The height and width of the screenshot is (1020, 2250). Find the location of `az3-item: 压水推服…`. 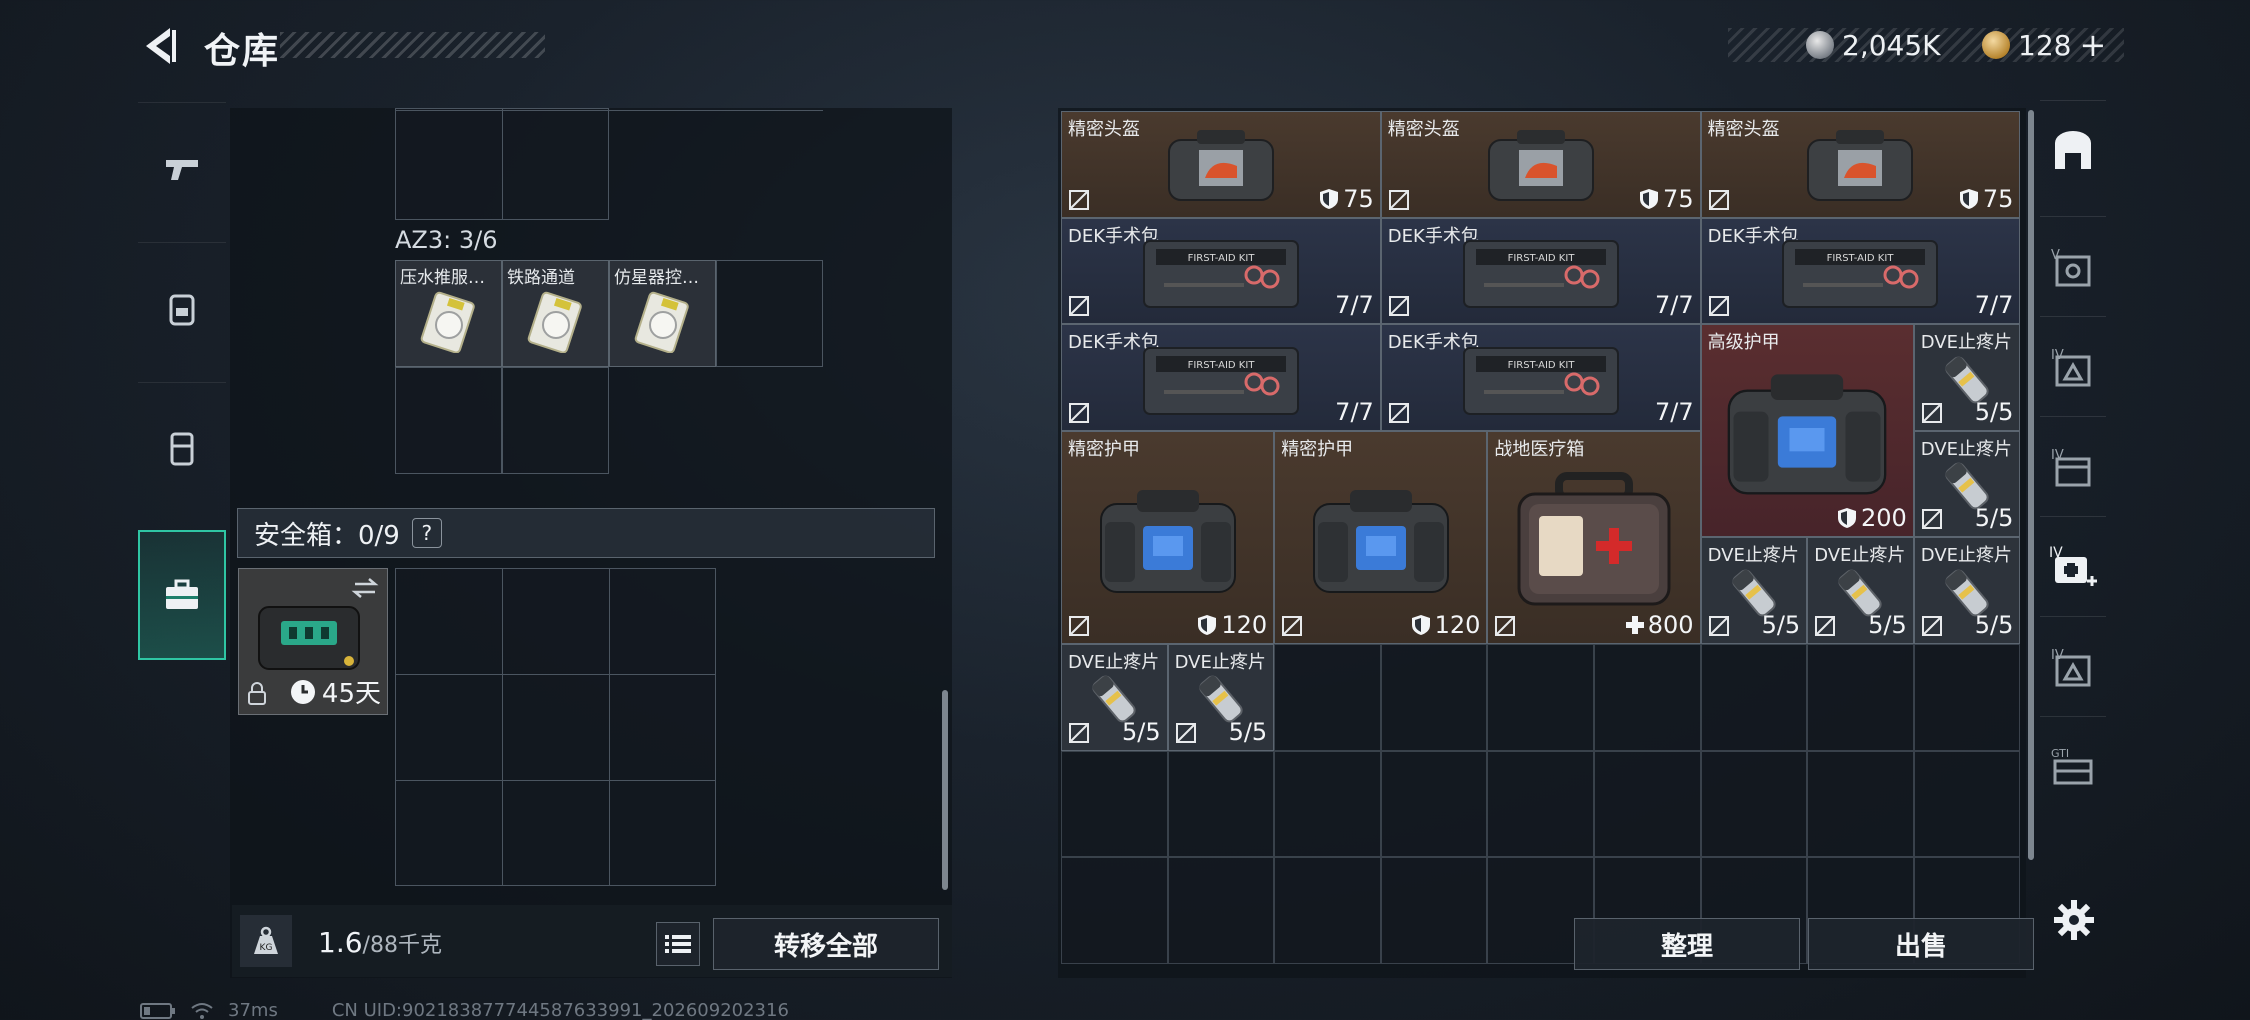

az3-item: 压水推服… is located at coordinates (448, 313).